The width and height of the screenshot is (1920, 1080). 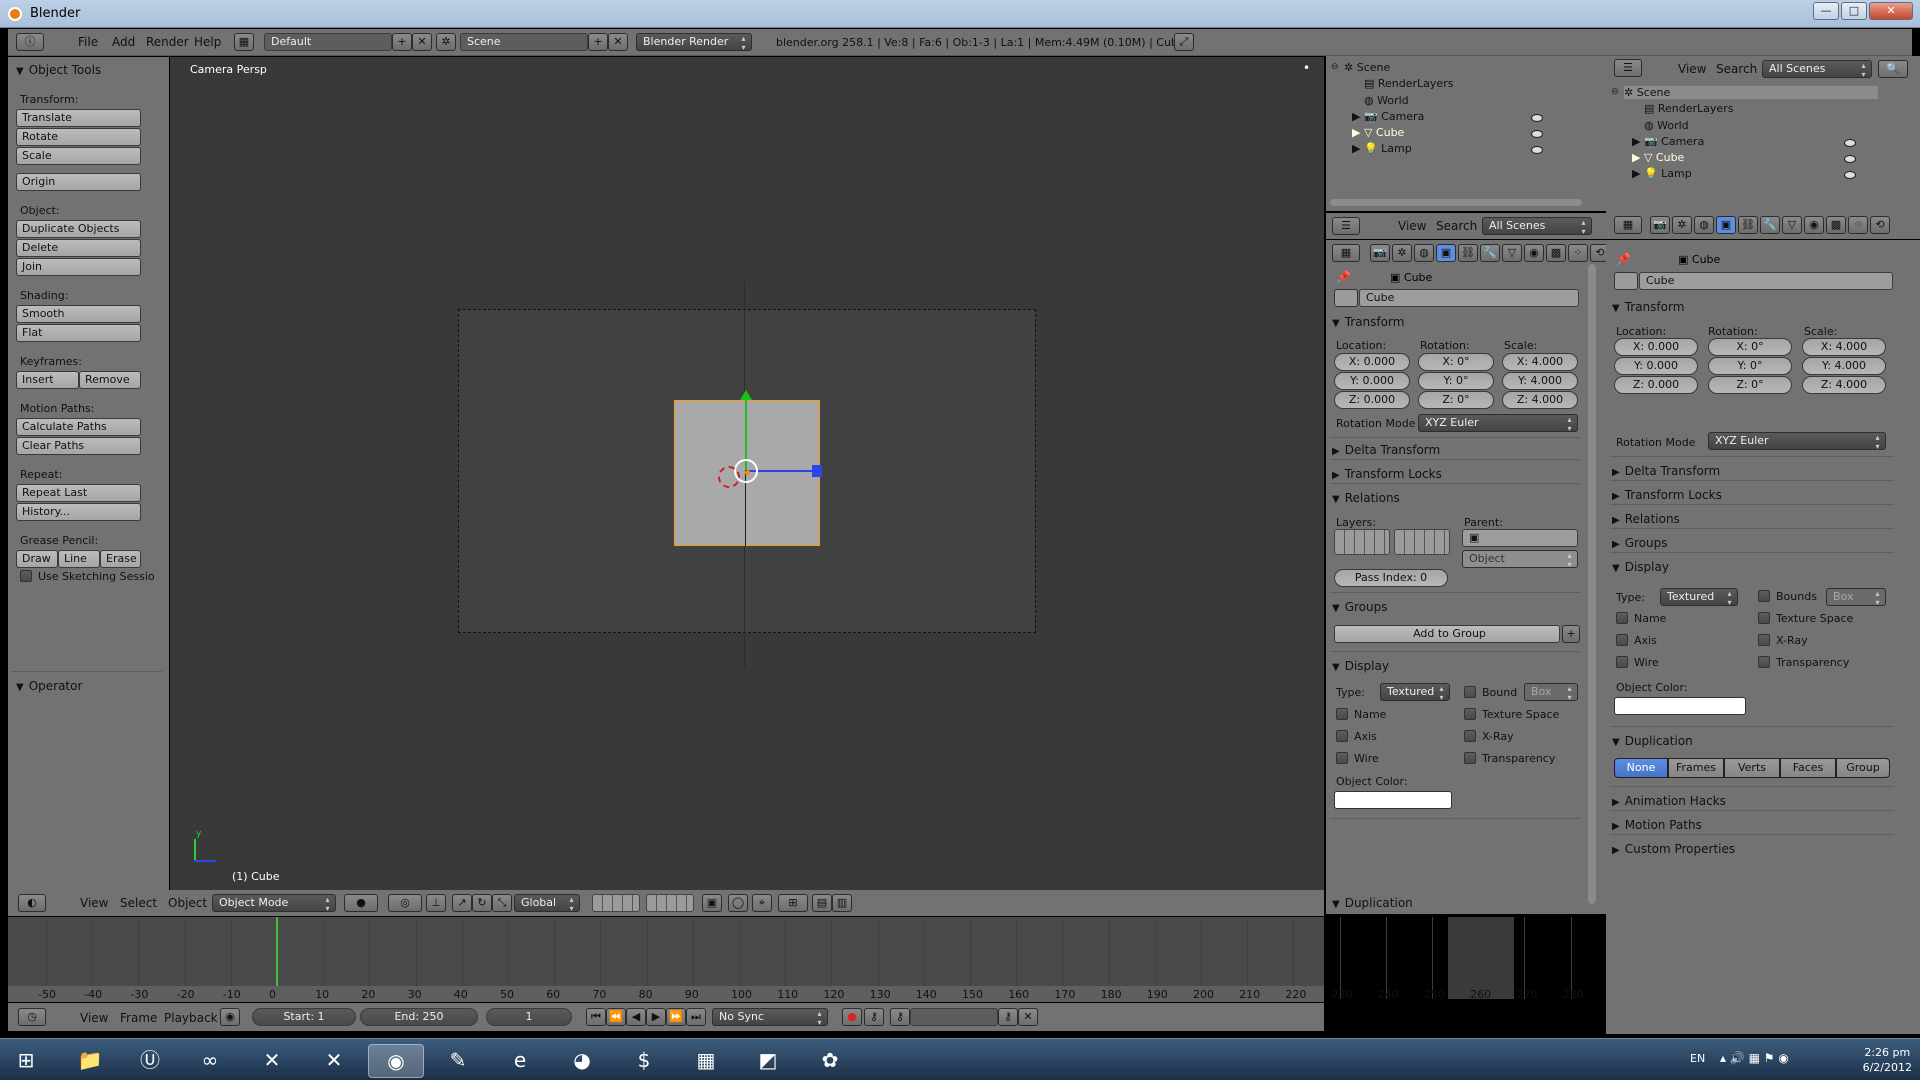 What do you see at coordinates (482, 903) in the screenshot?
I see `rotate-manip-icon: ↻` at bounding box center [482, 903].